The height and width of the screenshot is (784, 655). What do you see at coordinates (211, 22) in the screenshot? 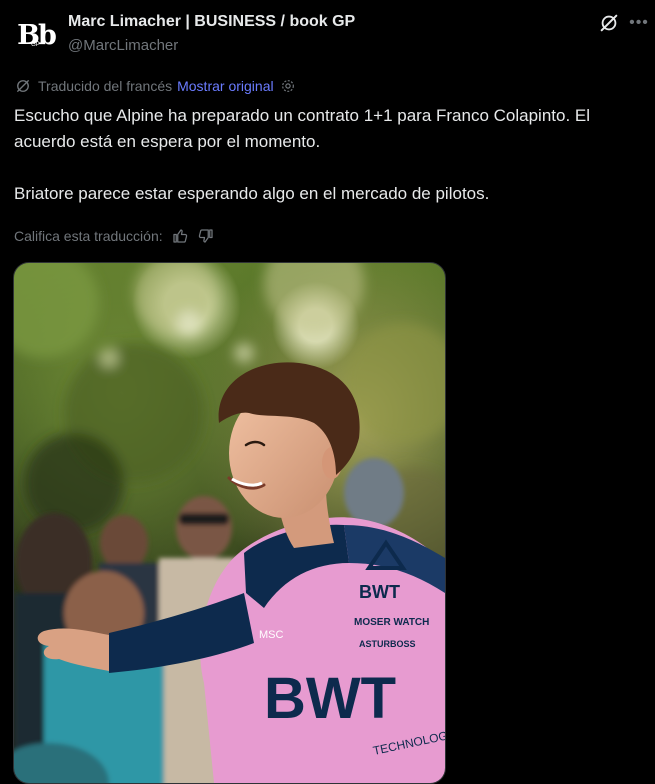
I see `author-display-name: Marc Limacher | BUSINESS / book GP` at bounding box center [211, 22].